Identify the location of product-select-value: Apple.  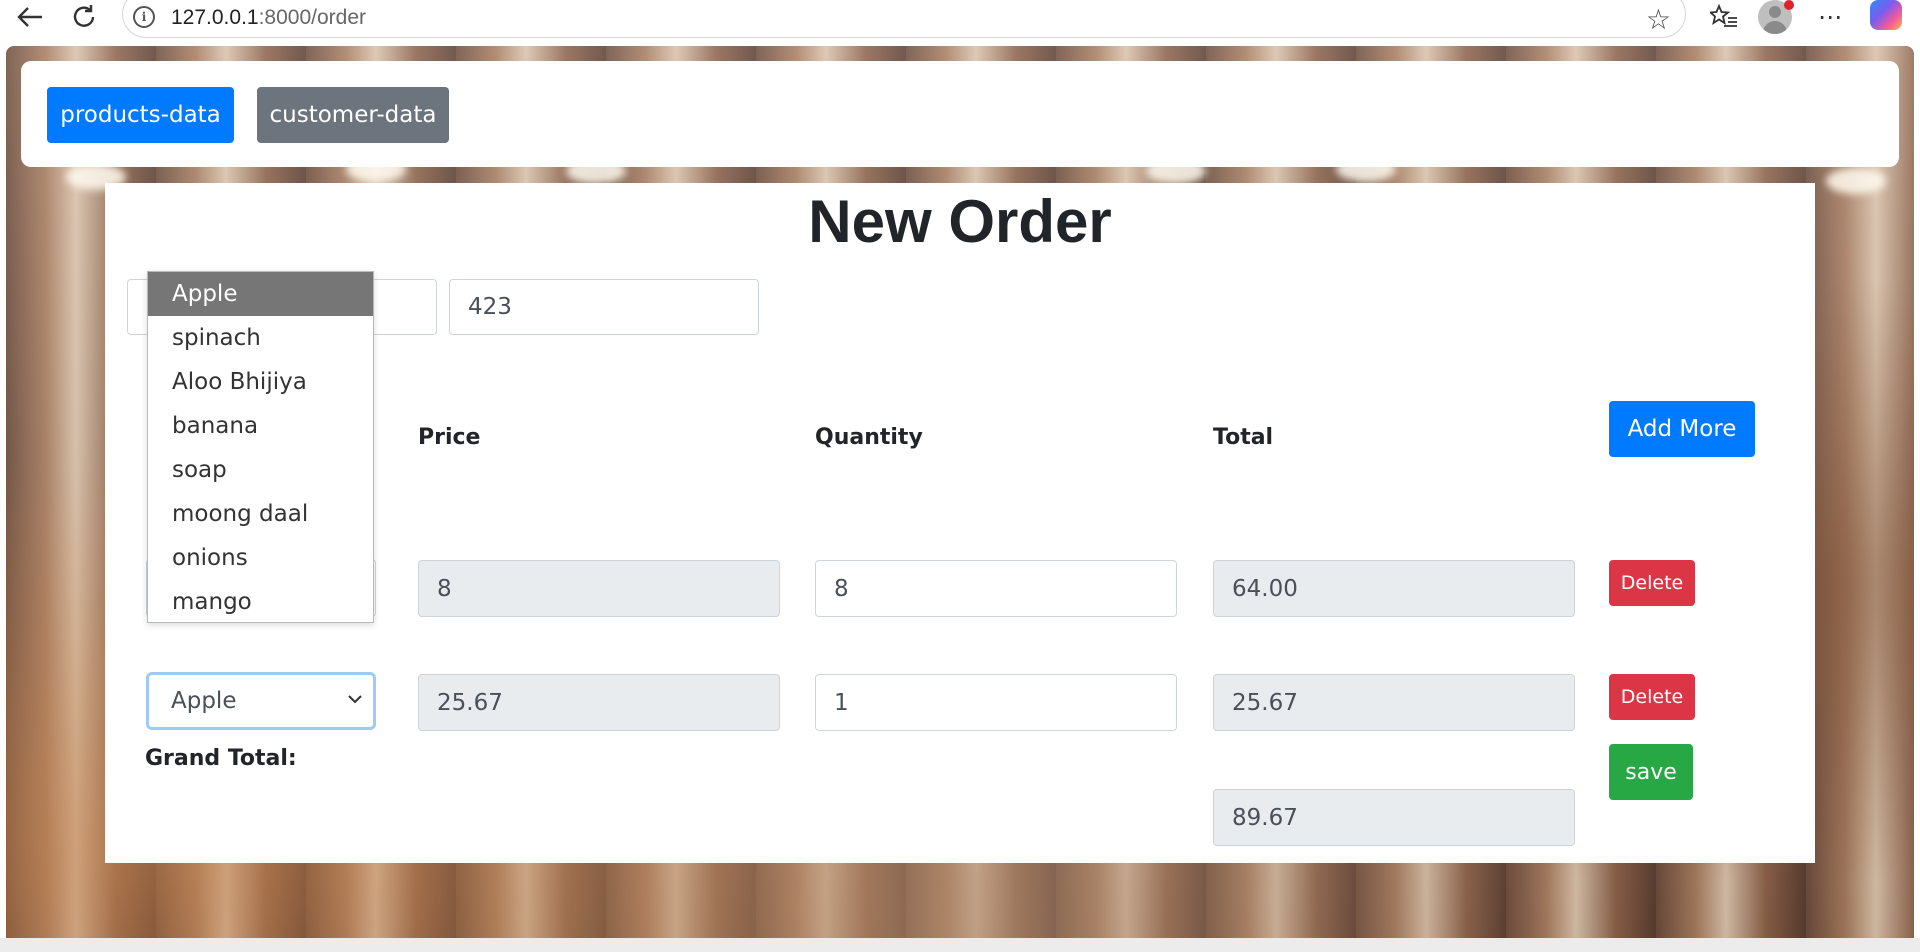
(204, 701).